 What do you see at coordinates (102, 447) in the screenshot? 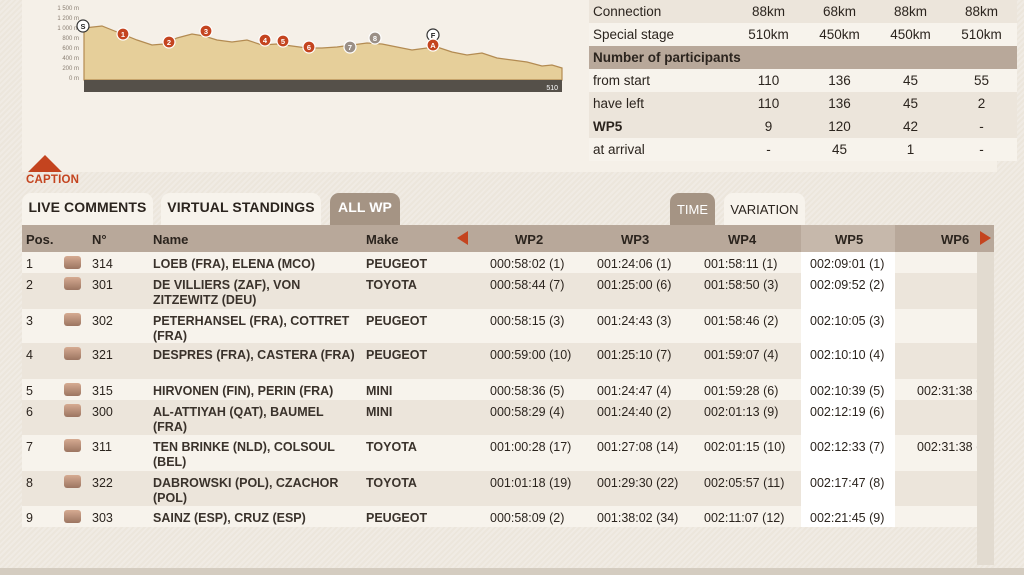
I see `cell-number: 311` at bounding box center [102, 447].